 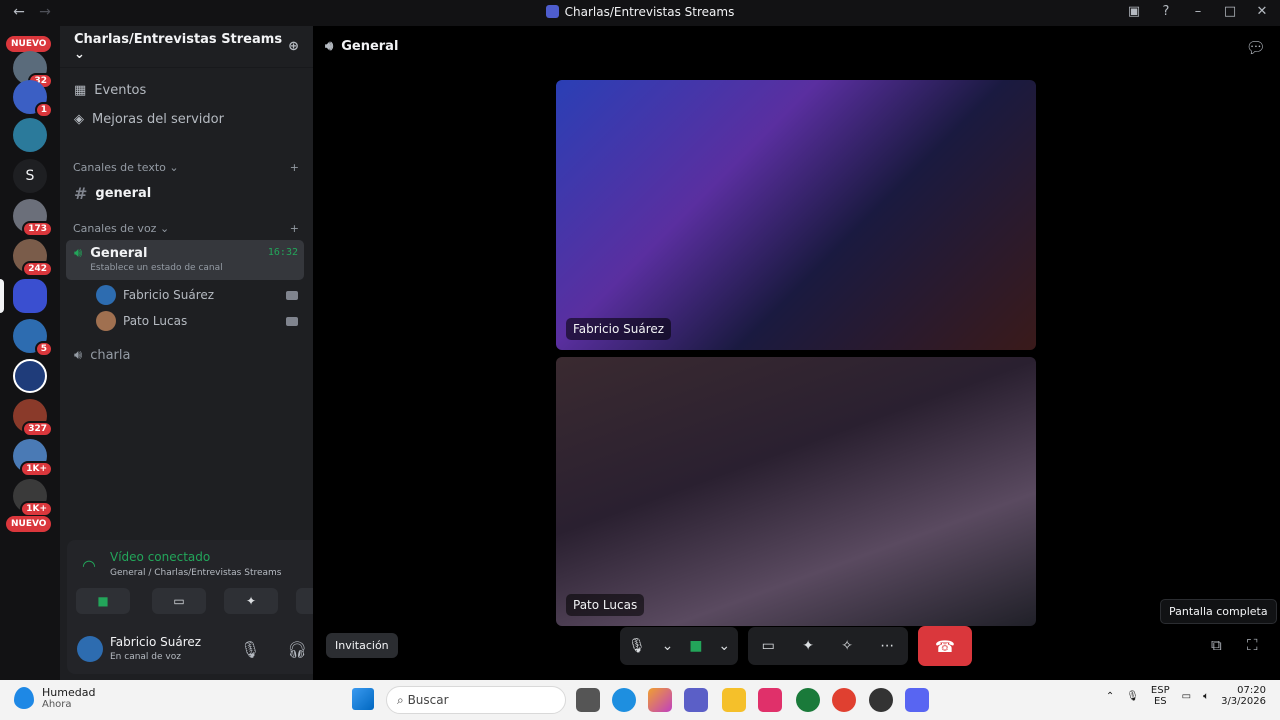 What do you see at coordinates (1160, 696) in the screenshot?
I see `language-indicator: ESP ES` at bounding box center [1160, 696].